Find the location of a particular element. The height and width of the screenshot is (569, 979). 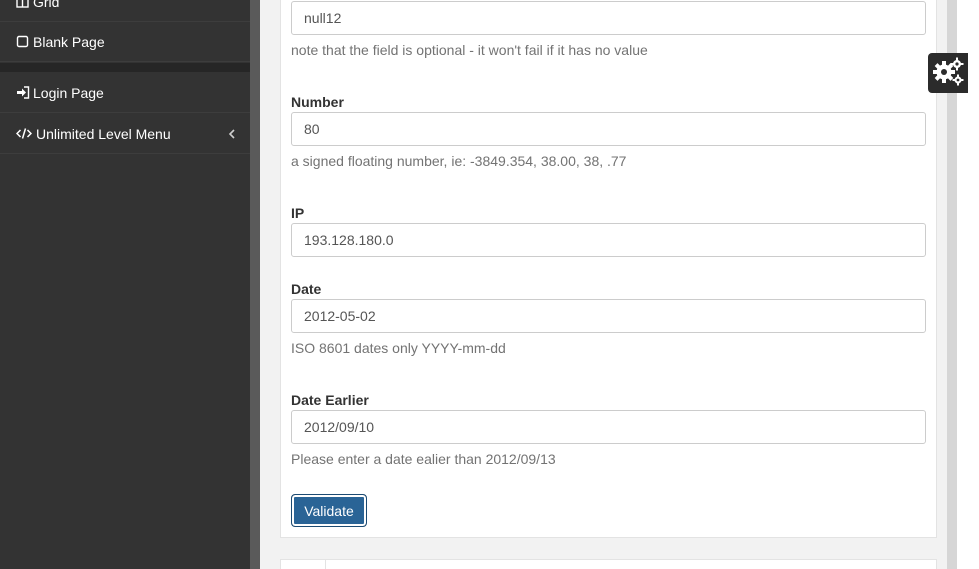

sidebar-item-login-page: Login Page is located at coordinates (125, 93).